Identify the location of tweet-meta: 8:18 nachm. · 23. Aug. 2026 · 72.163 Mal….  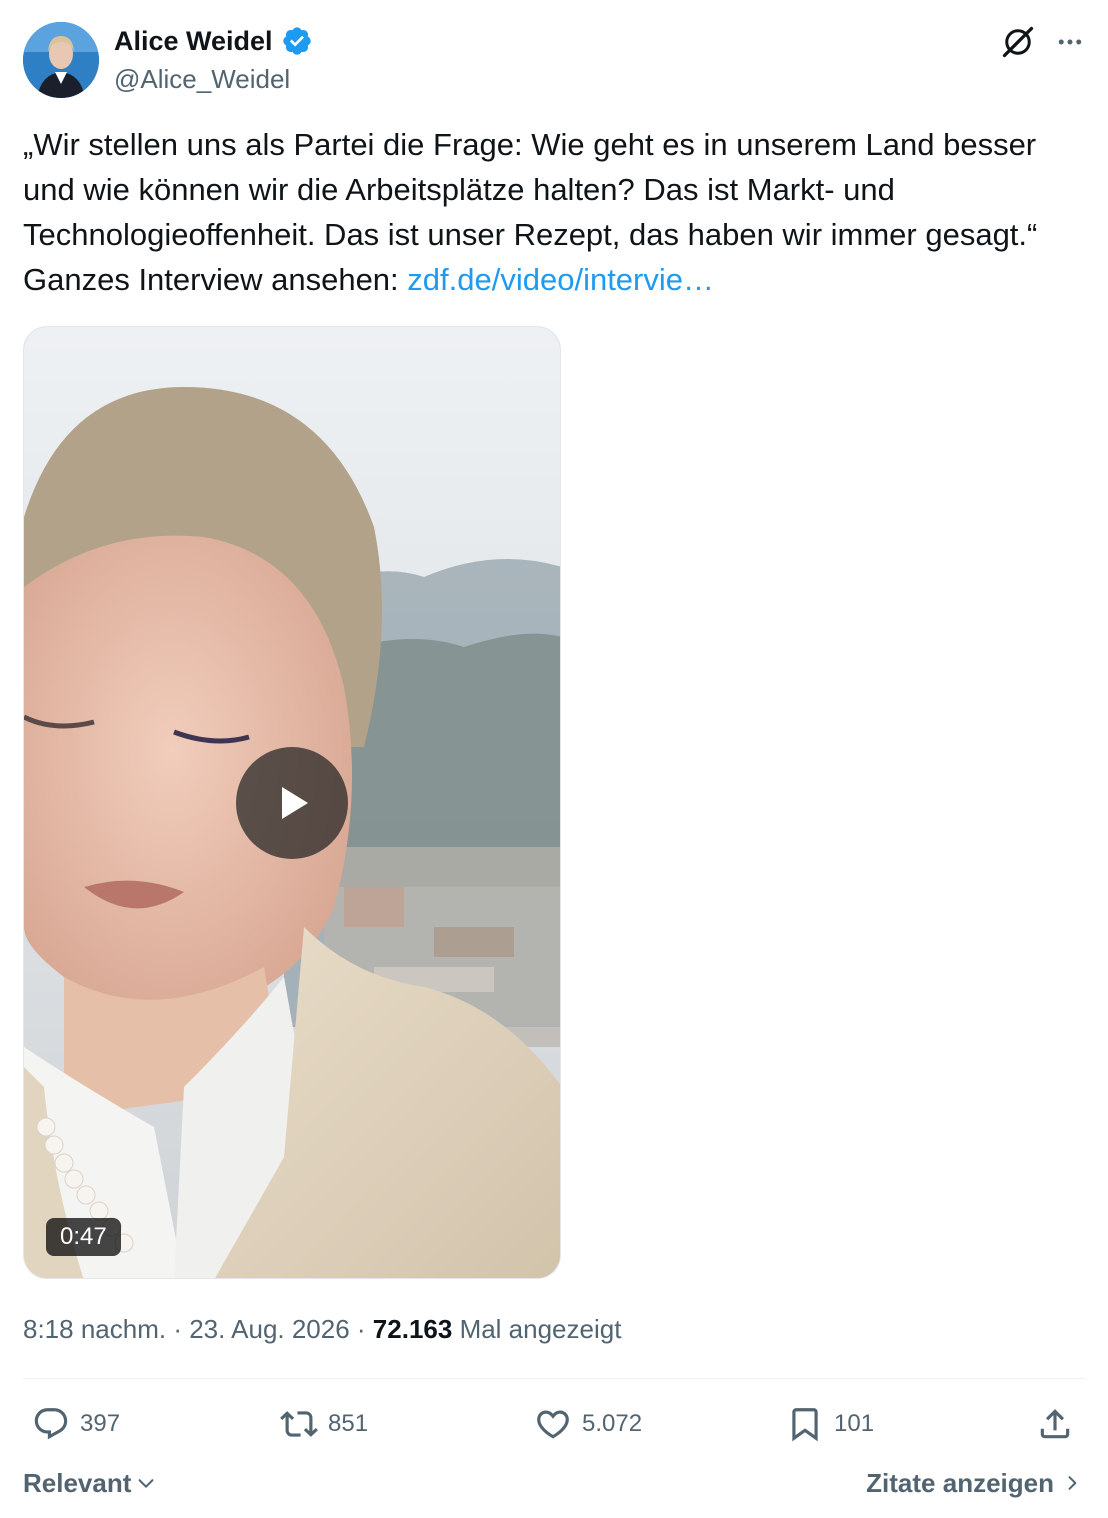
(322, 1329).